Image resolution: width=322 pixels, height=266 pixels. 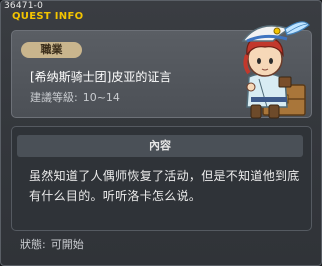 What do you see at coordinates (54, 97) in the screenshot?
I see `level-label: 建議等級:` at bounding box center [54, 97].